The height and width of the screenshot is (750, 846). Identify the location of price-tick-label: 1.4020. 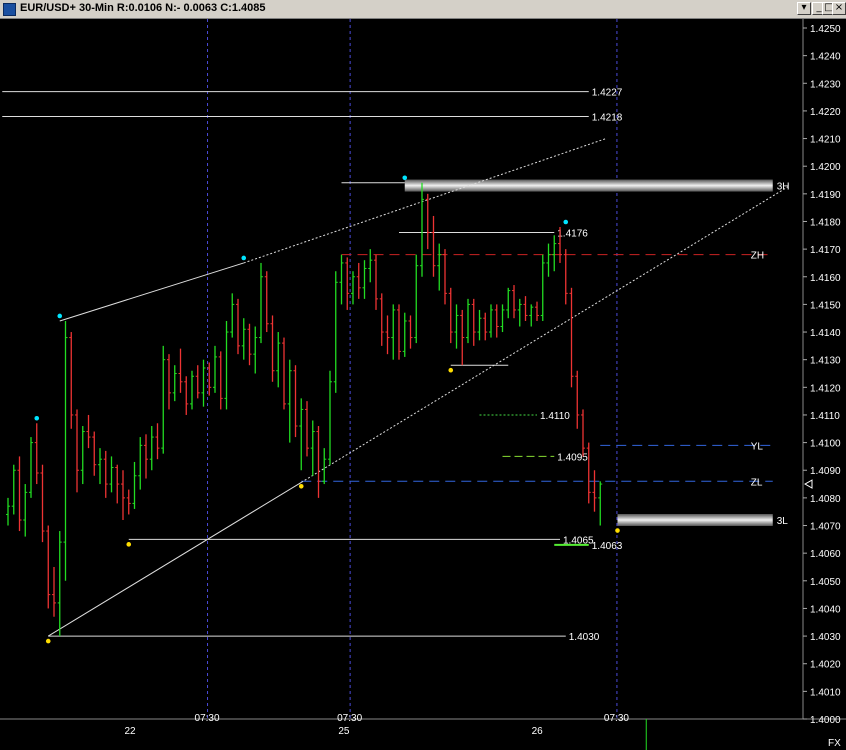
(825, 665).